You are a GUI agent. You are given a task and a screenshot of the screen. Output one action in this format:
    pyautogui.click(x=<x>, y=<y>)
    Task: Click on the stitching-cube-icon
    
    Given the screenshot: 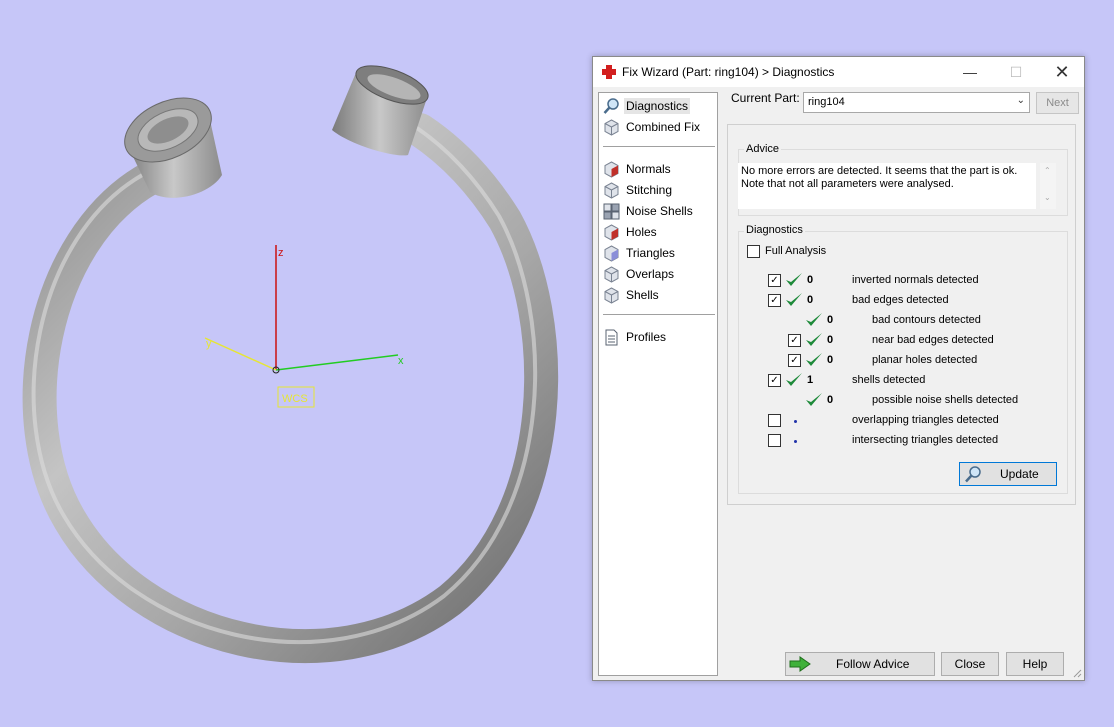 What is the action you would take?
    pyautogui.click(x=611, y=190)
    